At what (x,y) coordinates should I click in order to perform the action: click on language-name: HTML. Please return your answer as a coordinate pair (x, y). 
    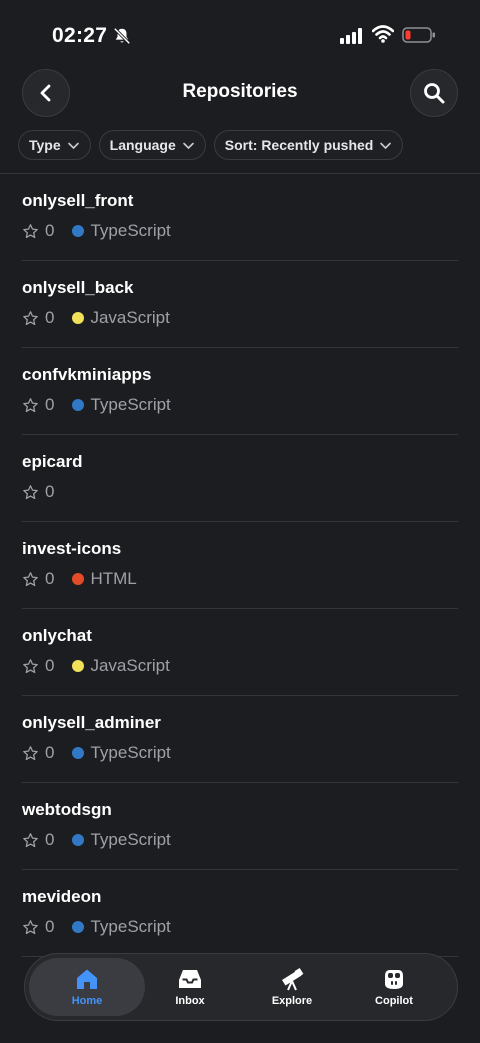
    Looking at the image, I should click on (113, 578).